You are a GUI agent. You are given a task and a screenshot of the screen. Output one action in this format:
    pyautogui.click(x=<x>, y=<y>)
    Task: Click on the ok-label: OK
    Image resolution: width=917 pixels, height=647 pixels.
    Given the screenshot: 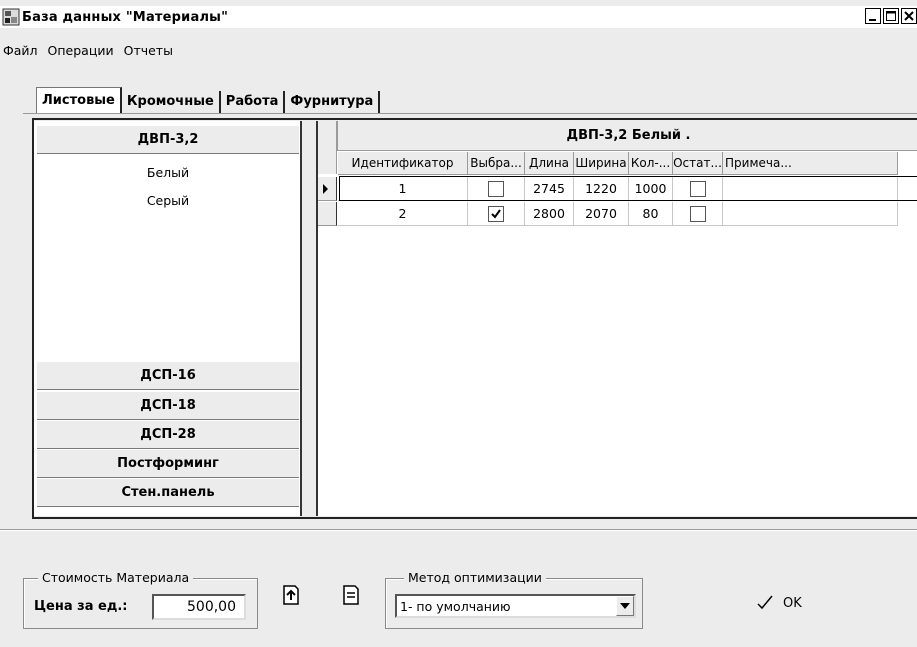 What is the action you would take?
    pyautogui.click(x=792, y=603)
    